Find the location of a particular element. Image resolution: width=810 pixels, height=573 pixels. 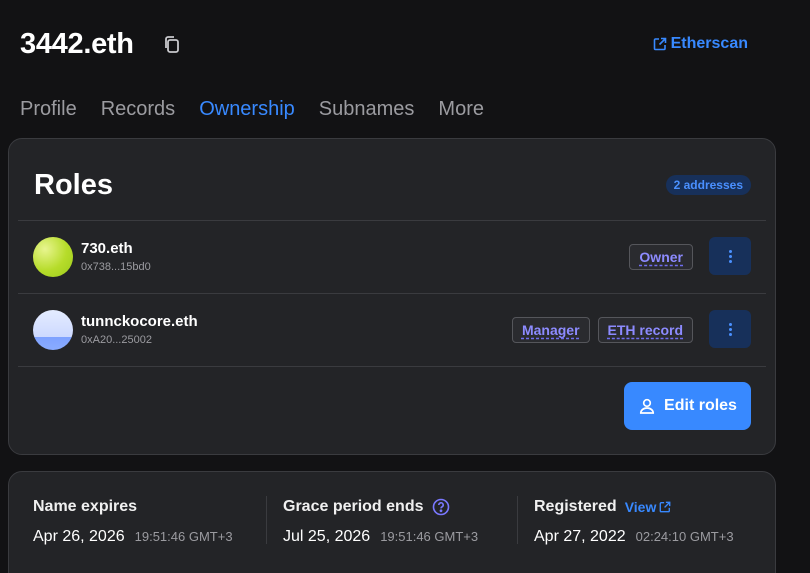

name-expires-date: Apr 26, 2026 is located at coordinates (79, 536).